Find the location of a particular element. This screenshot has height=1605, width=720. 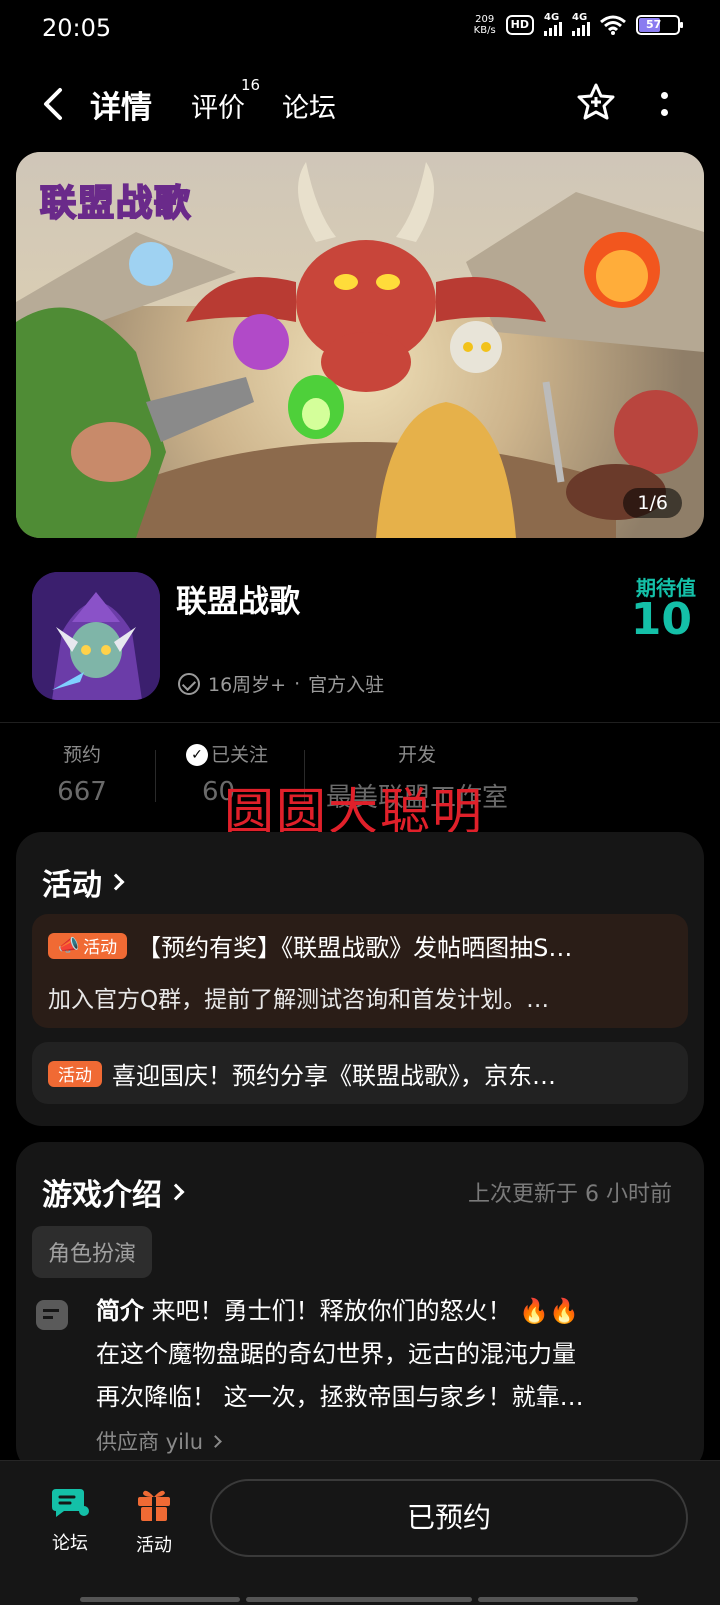

genre-tag: 角色扮演 is located at coordinates (92, 1252).